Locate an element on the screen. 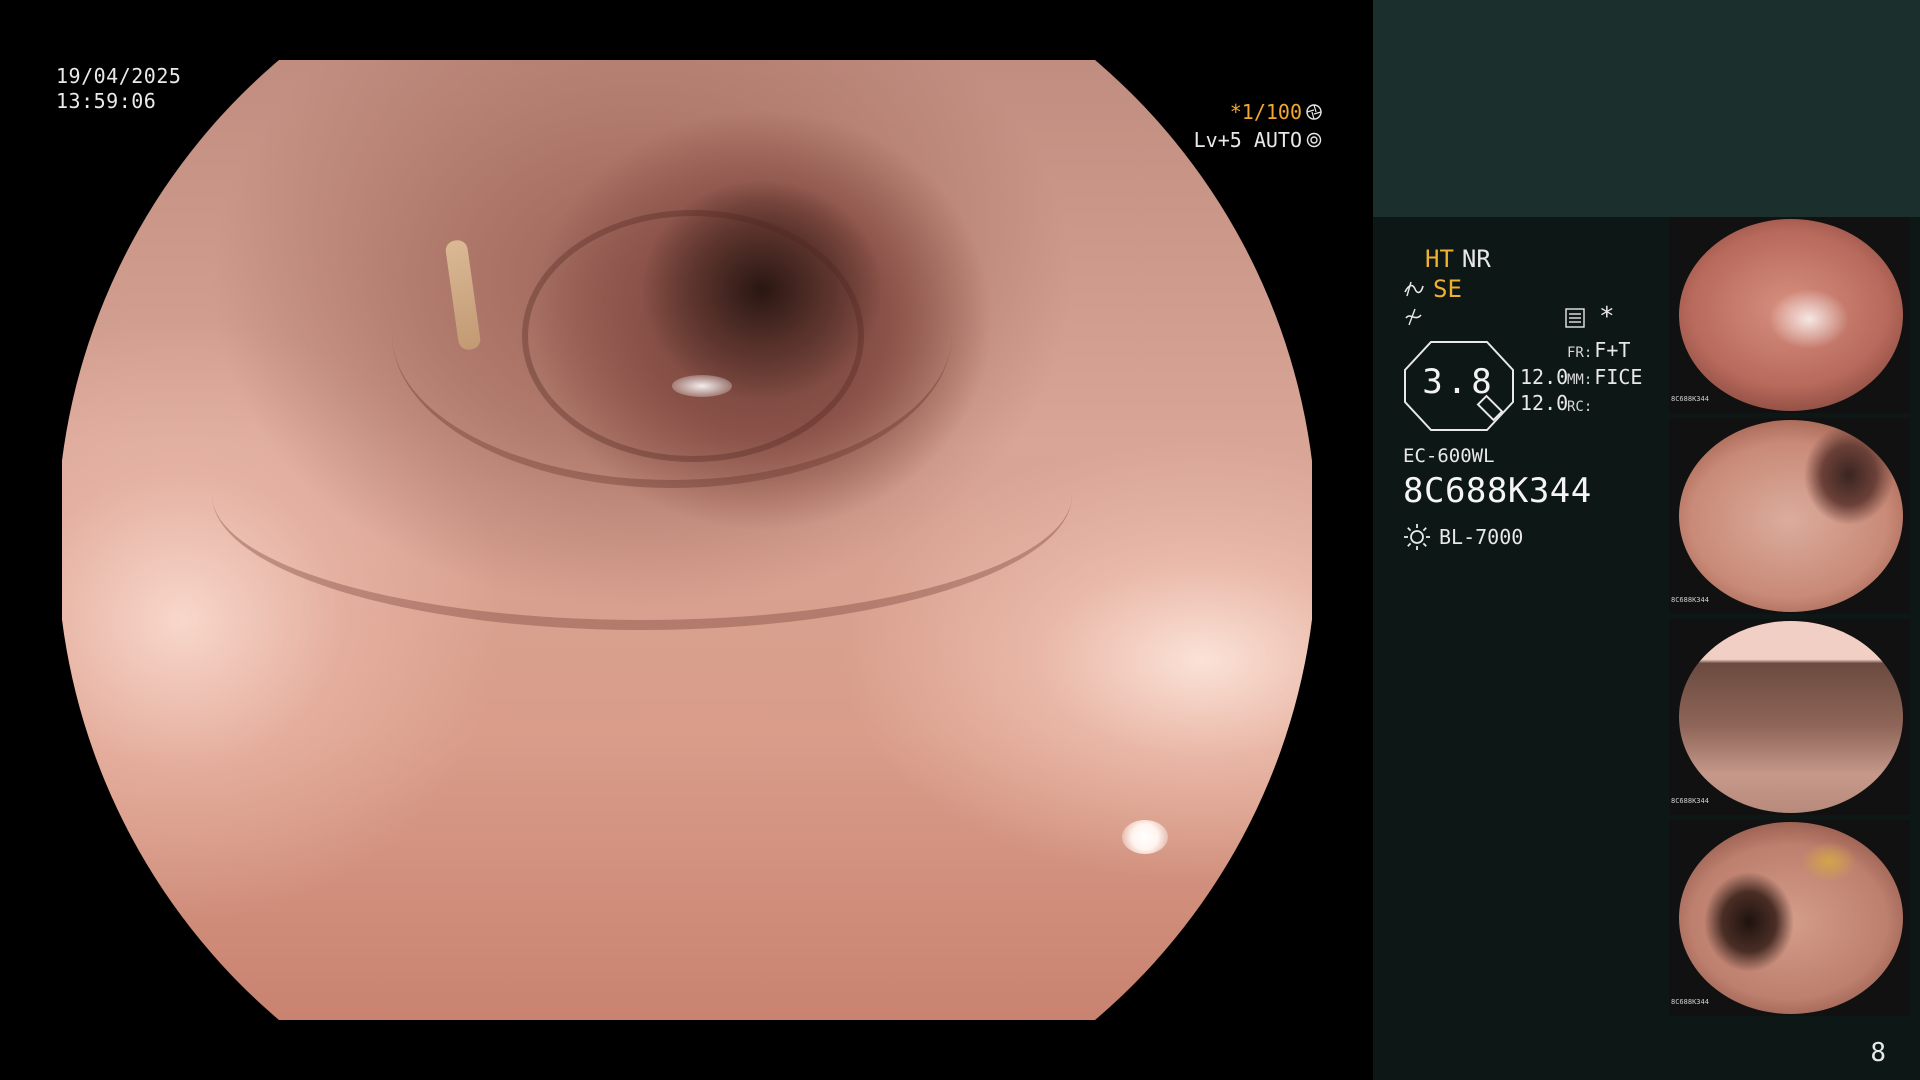 This screenshot has width=1920, height=1080. se-label: SE is located at coordinates (1447, 289).